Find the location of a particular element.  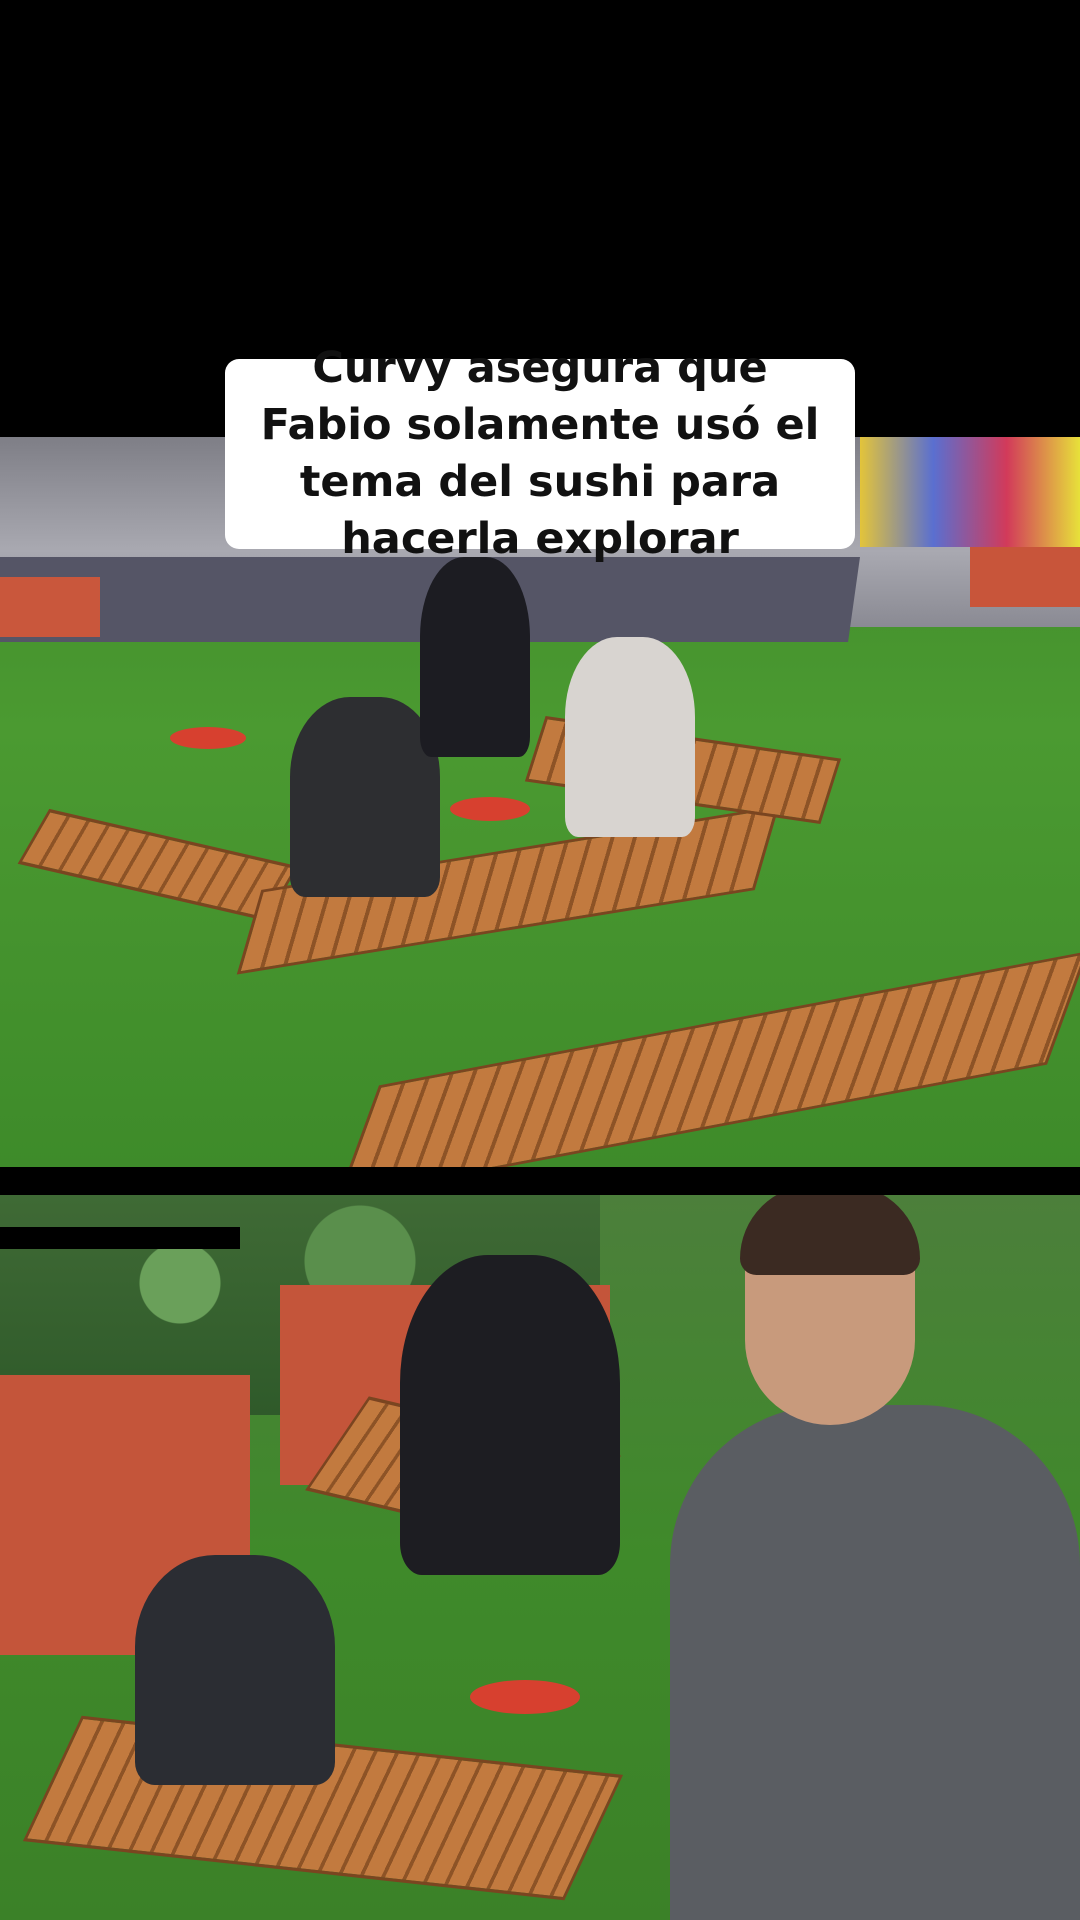

divider-bar is located at coordinates (540, 1181).